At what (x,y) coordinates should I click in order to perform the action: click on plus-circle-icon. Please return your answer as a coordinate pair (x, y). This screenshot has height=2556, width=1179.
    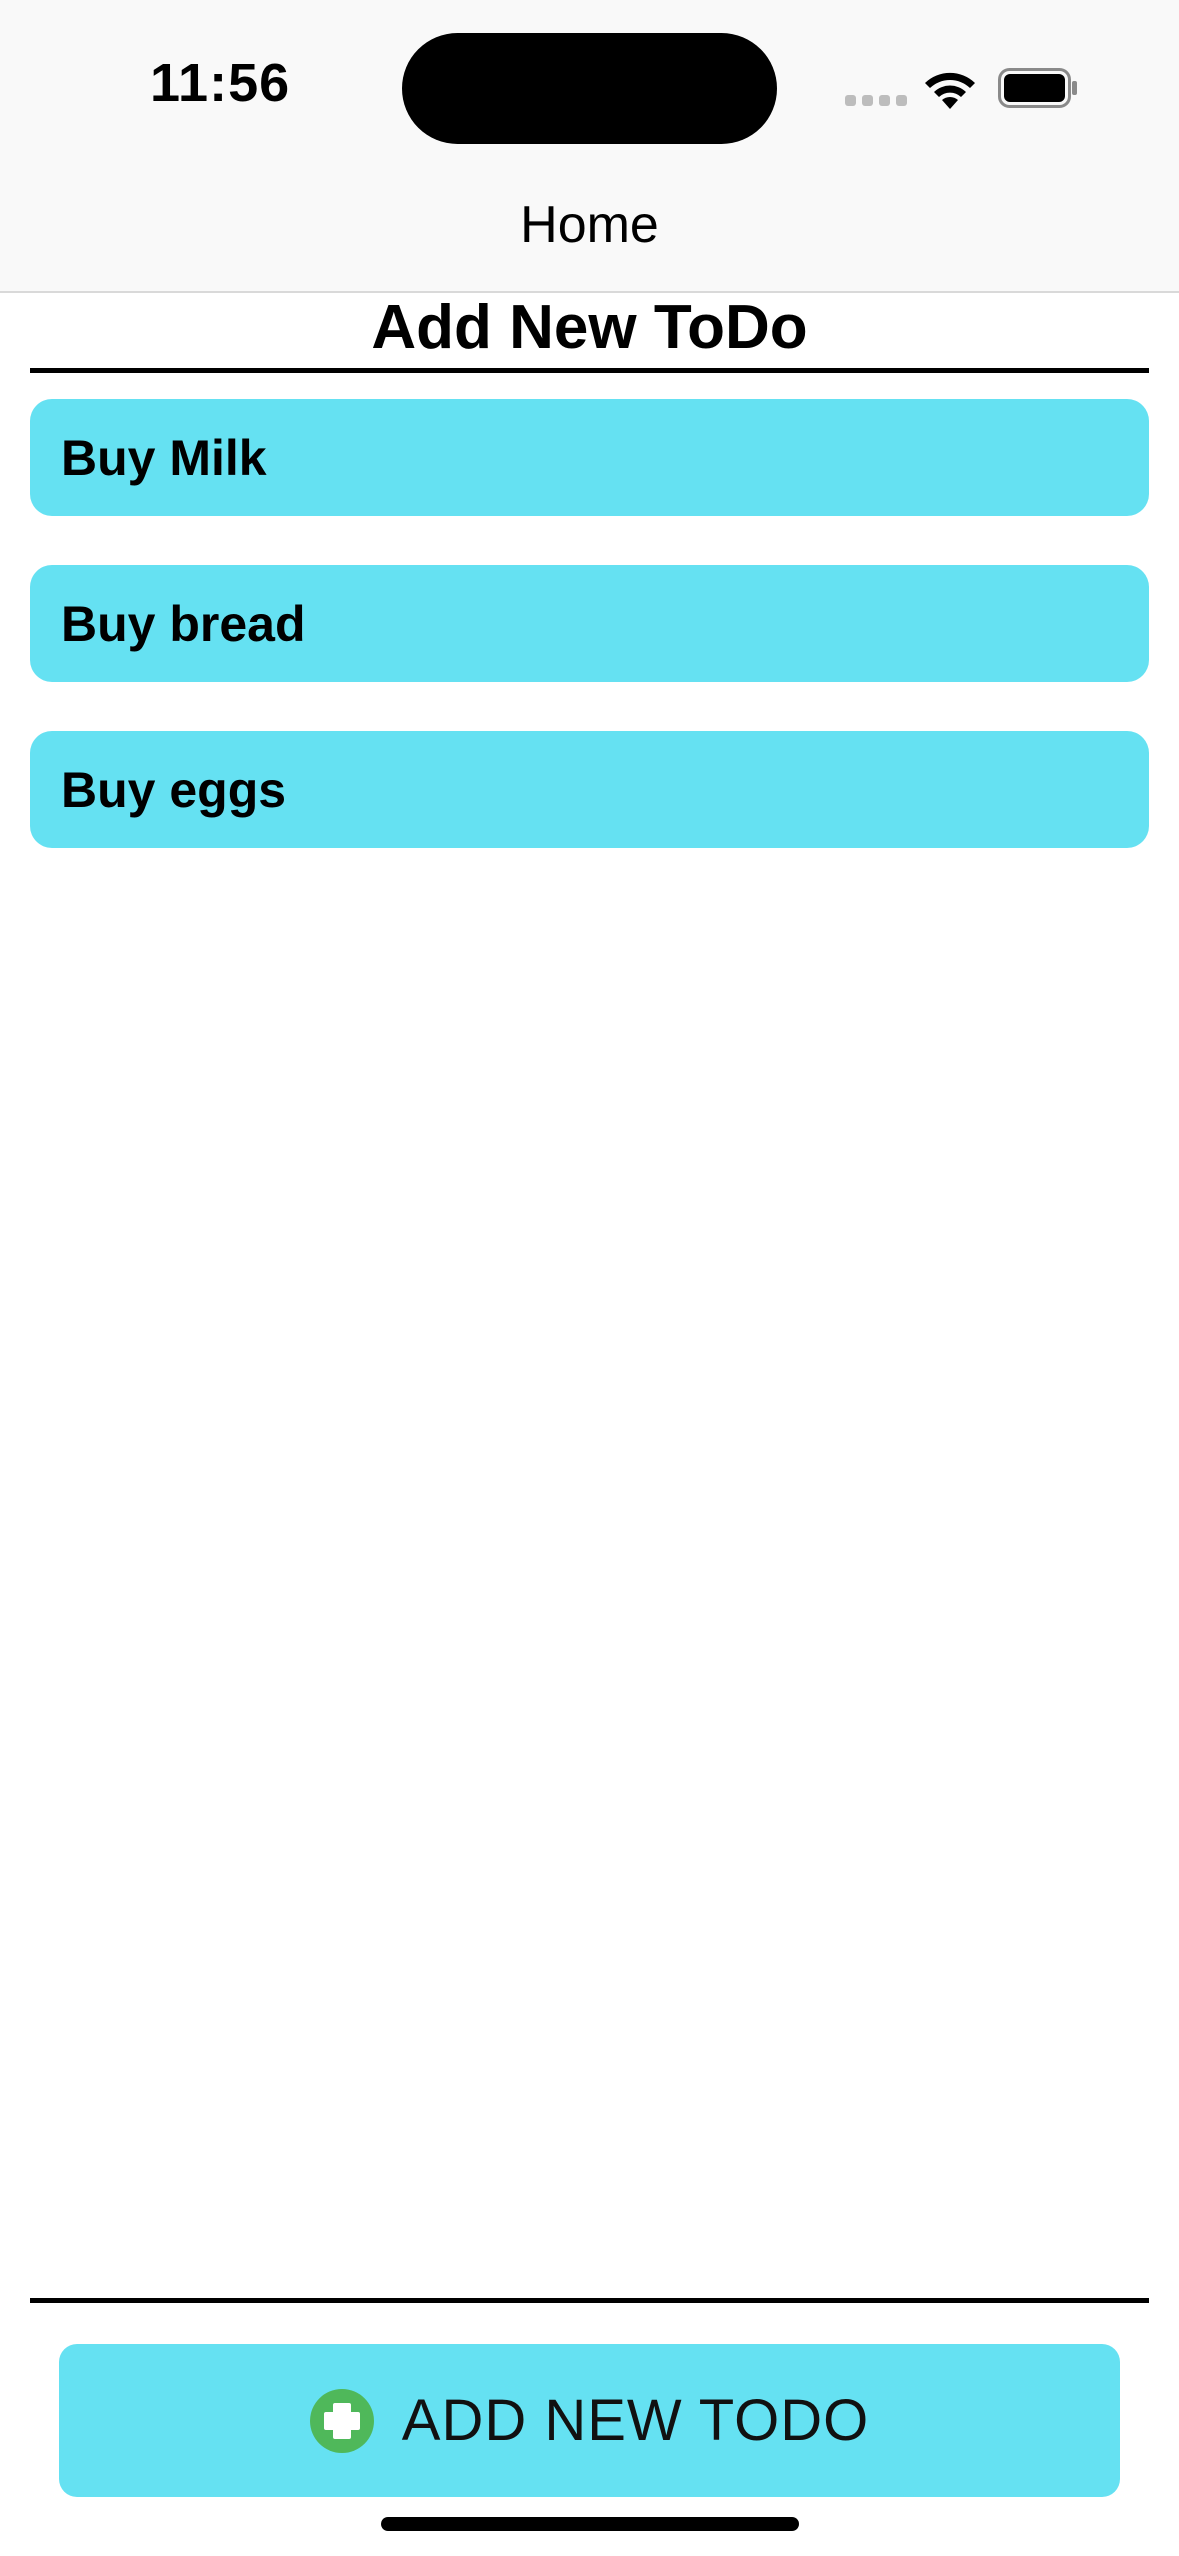
    Looking at the image, I should click on (341, 2420).